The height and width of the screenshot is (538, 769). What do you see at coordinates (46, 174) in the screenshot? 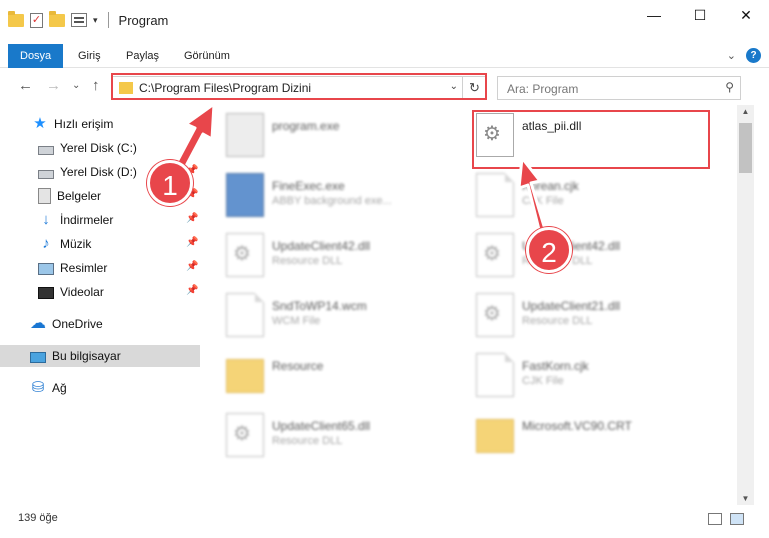
I see `drive-icon` at bounding box center [46, 174].